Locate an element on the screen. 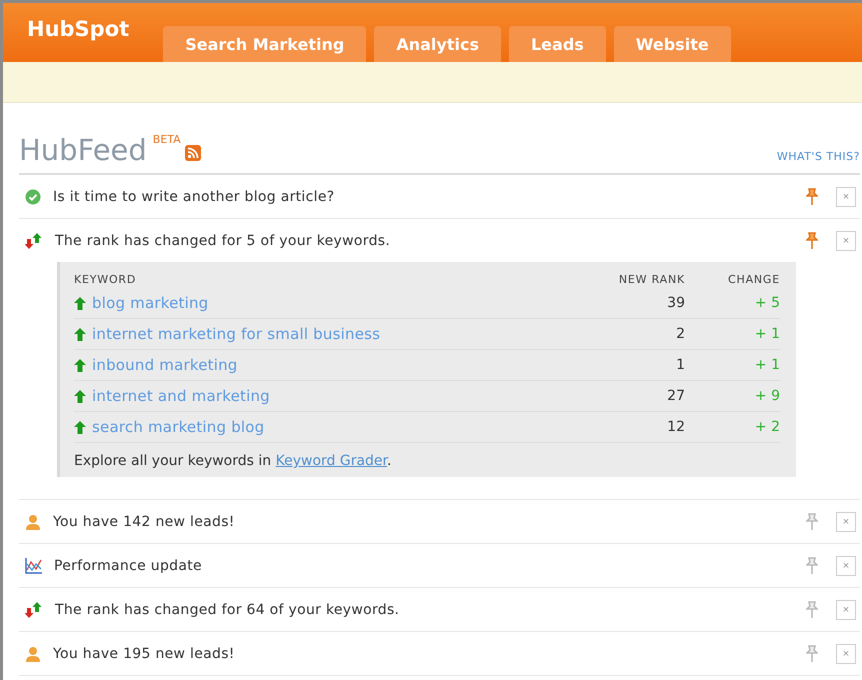  keyword-link: search marketing blog is located at coordinates (178, 427).